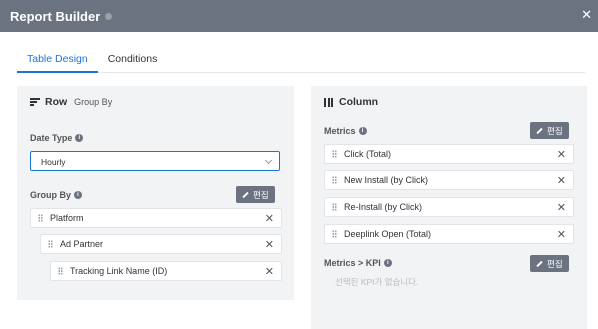 The image size is (598, 329). What do you see at coordinates (56, 102) in the screenshot?
I see `row-title: Row` at bounding box center [56, 102].